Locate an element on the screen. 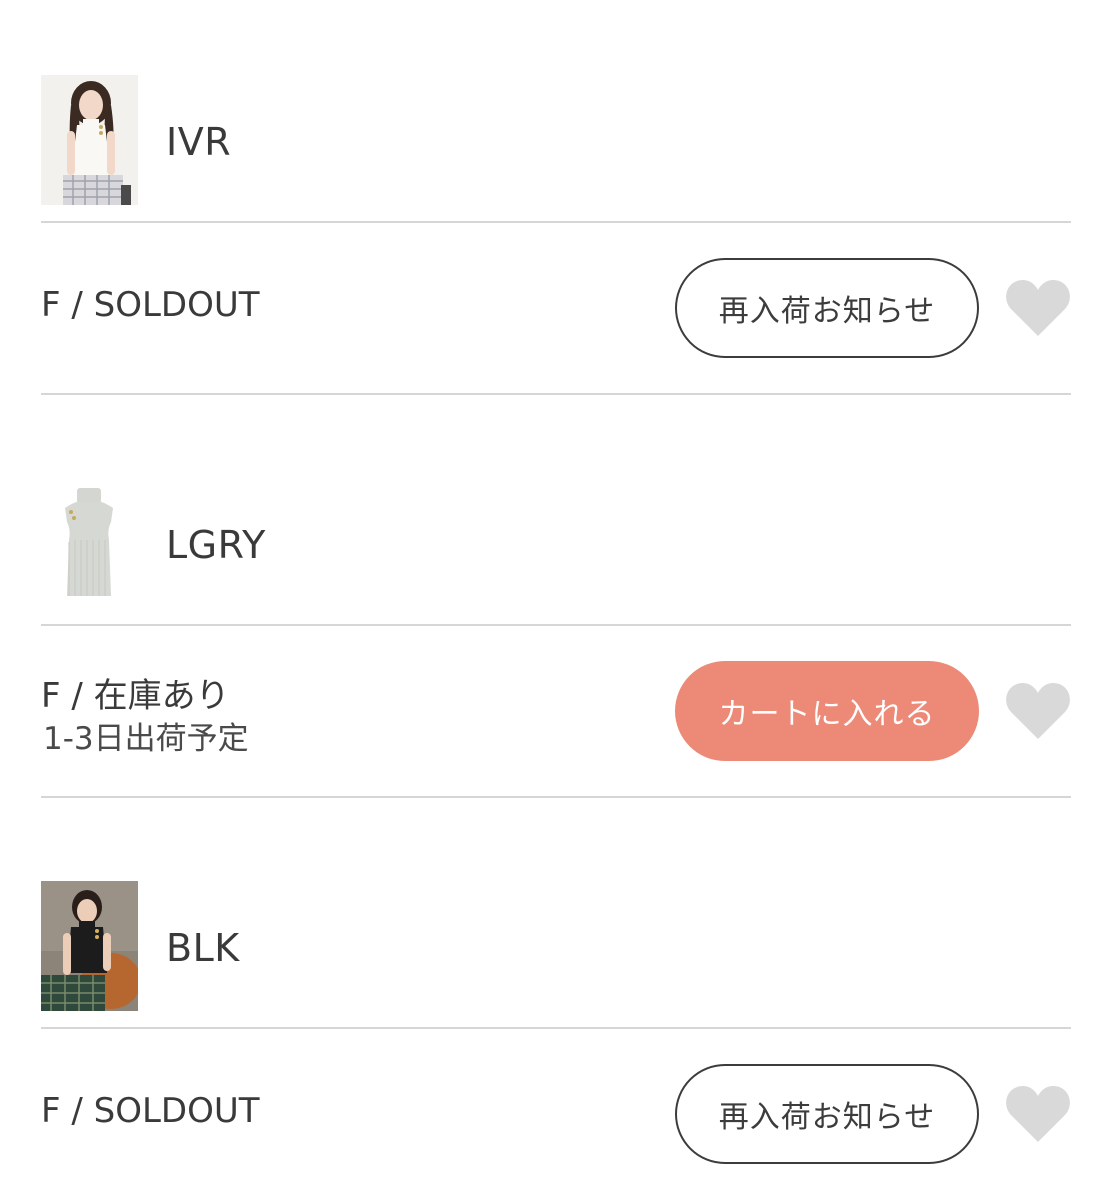 This screenshot has height=1200, width=1112. color-row: BLK is located at coordinates (556, 946).